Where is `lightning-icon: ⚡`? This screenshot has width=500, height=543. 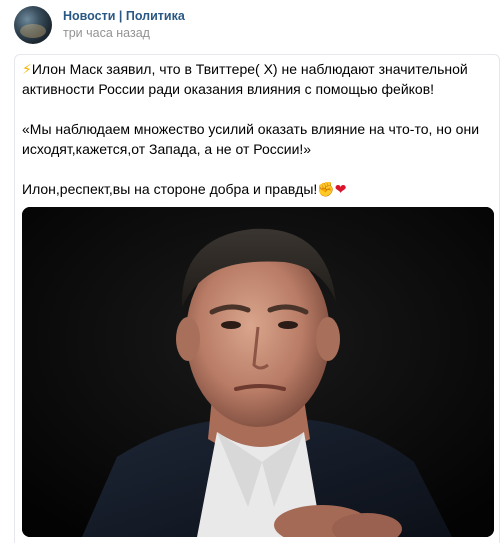
lightning-icon: ⚡ is located at coordinates (27, 69).